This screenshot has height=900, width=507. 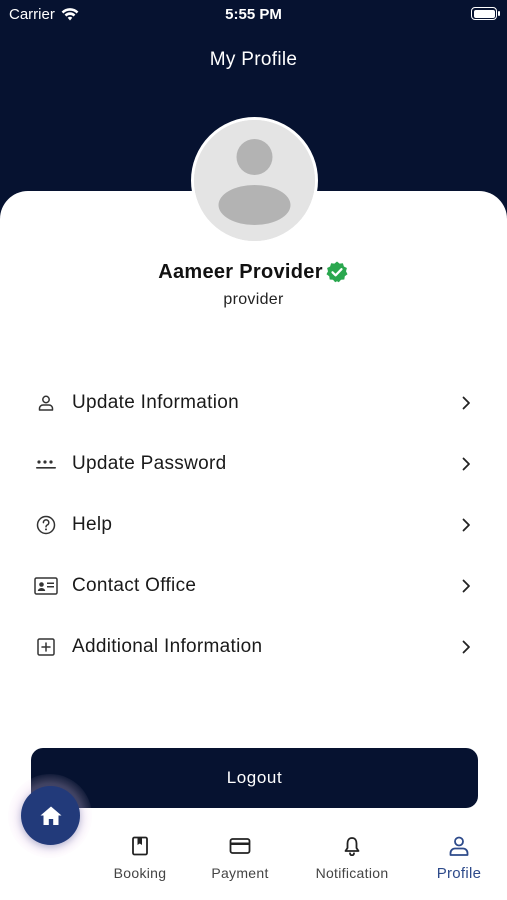 I want to click on battery-icon, so click(x=485, y=13).